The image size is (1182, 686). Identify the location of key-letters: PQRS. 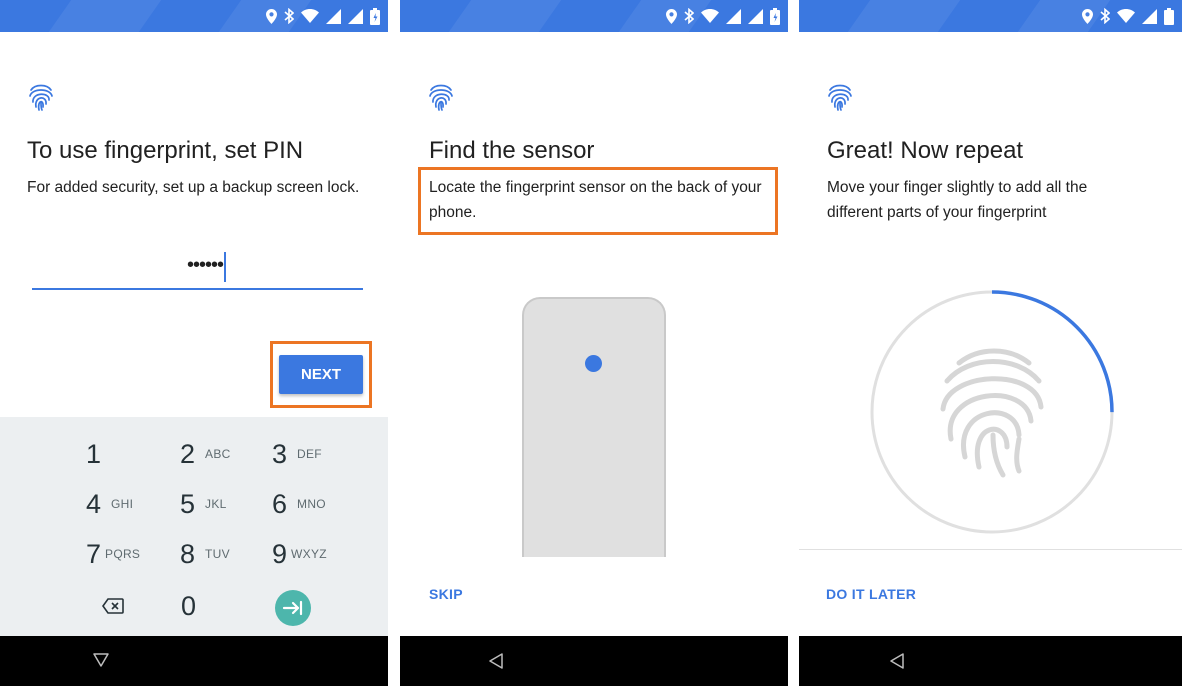
(123, 554).